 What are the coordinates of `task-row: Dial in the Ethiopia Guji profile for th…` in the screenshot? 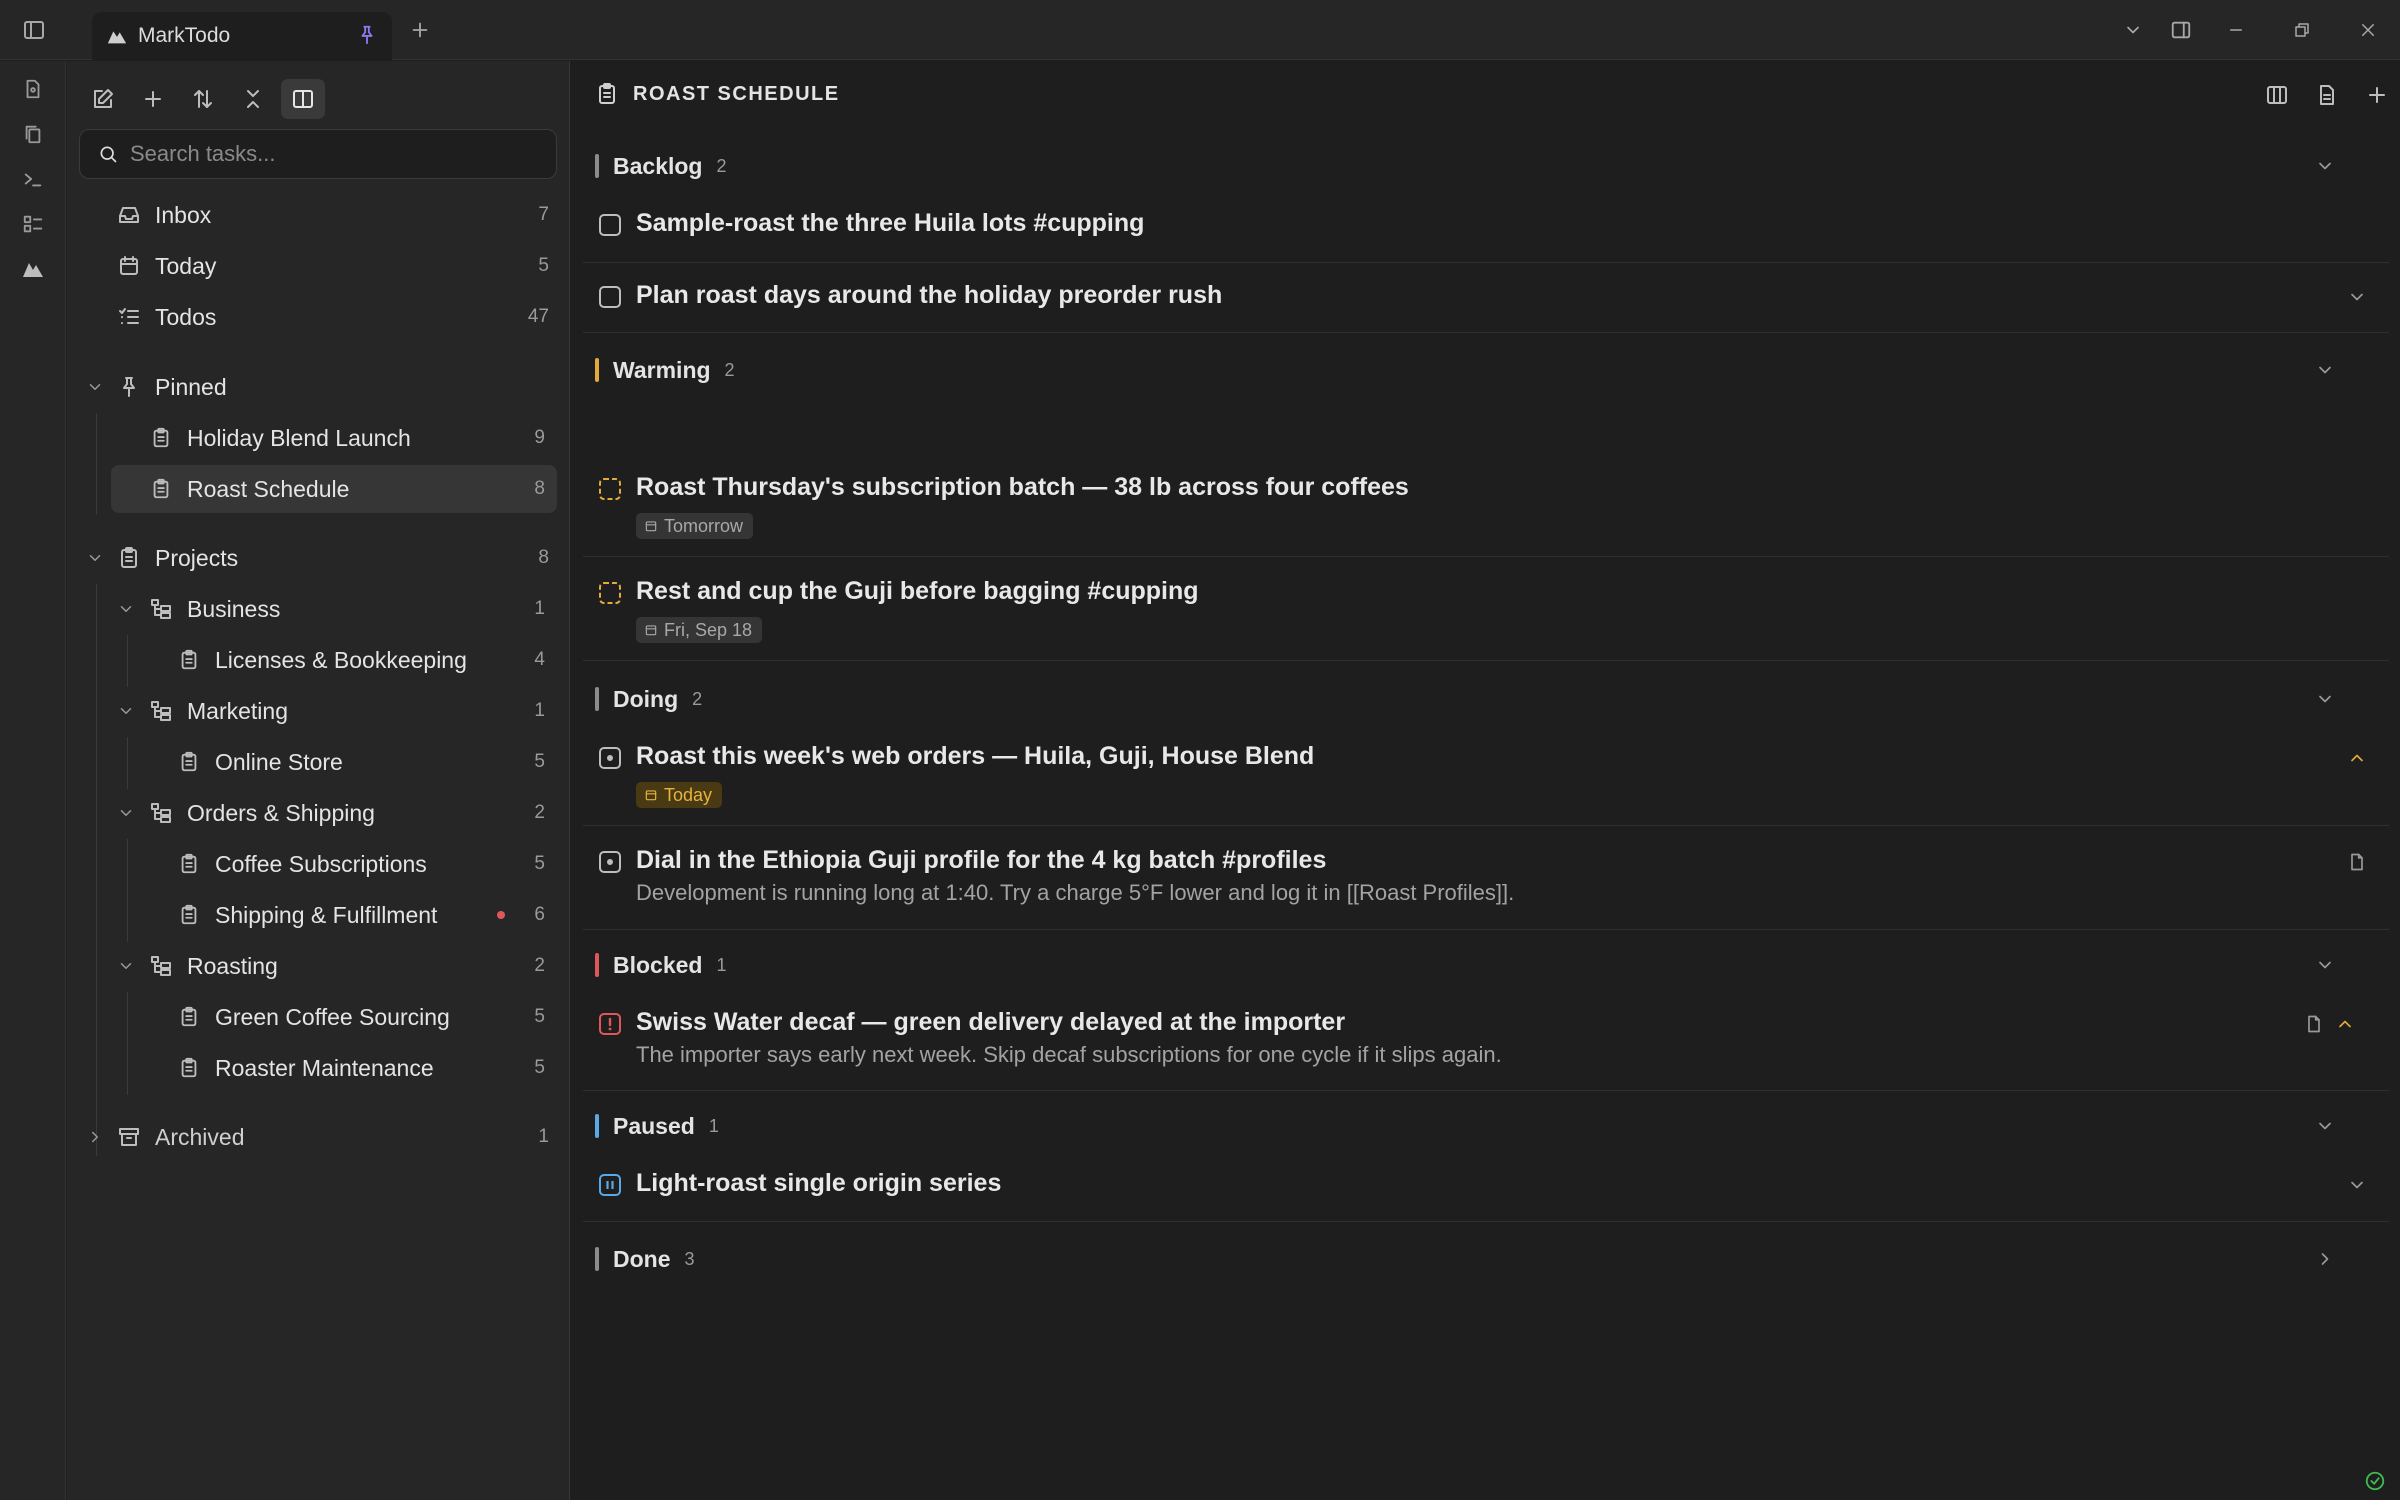 It's located at (1486, 888).